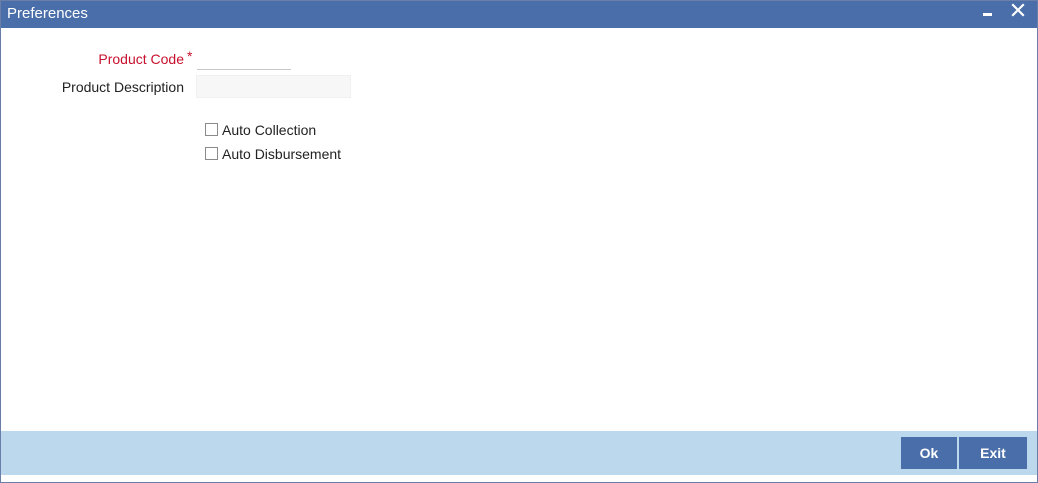 The image size is (1038, 483). I want to click on close-icon, so click(1018, 10).